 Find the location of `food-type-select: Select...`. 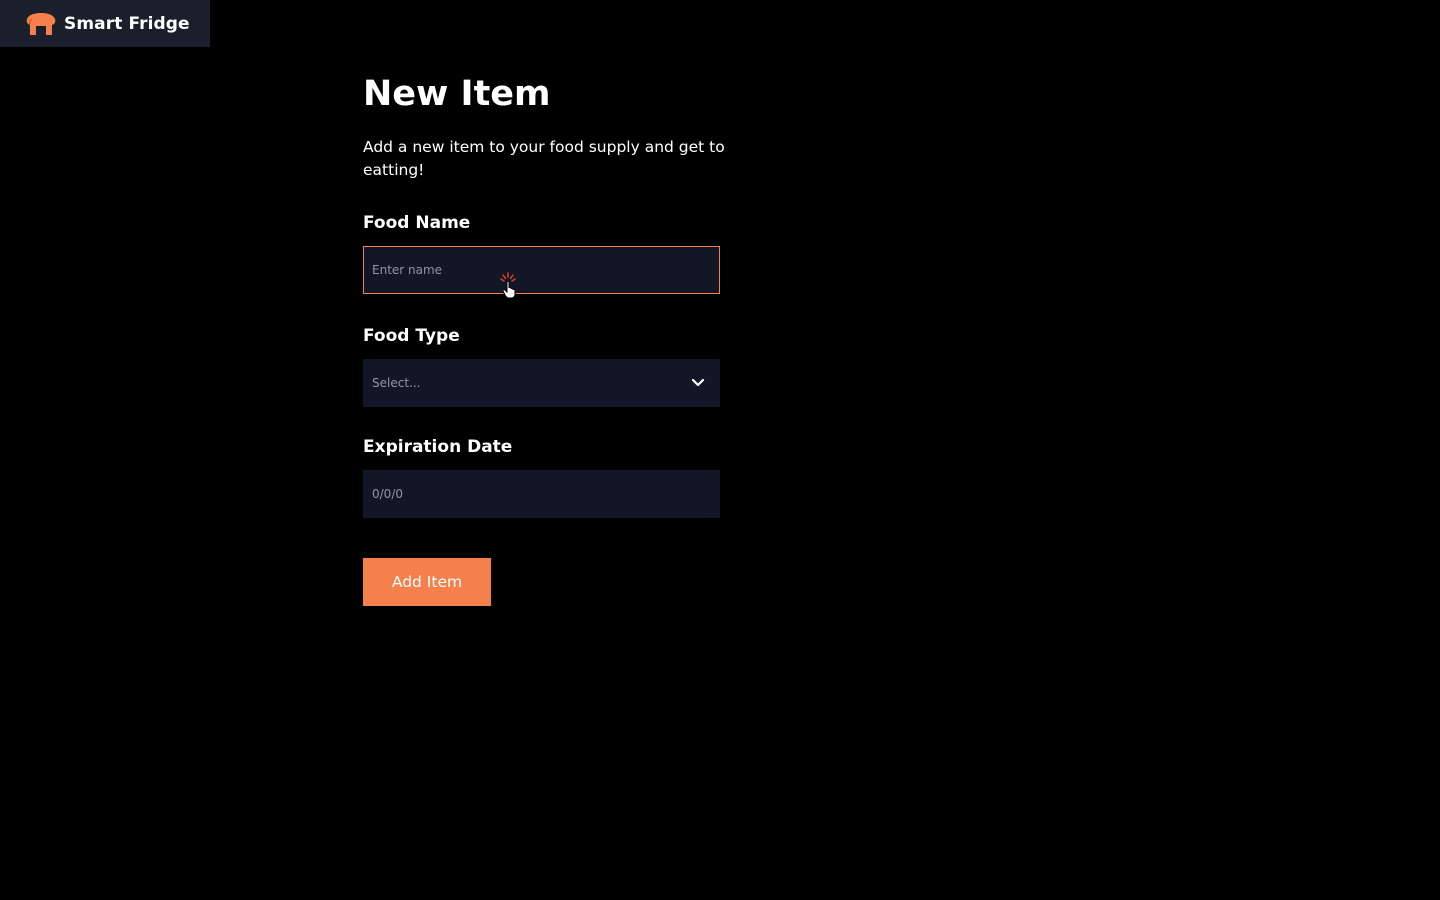

food-type-select: Select... is located at coordinates (541, 383).